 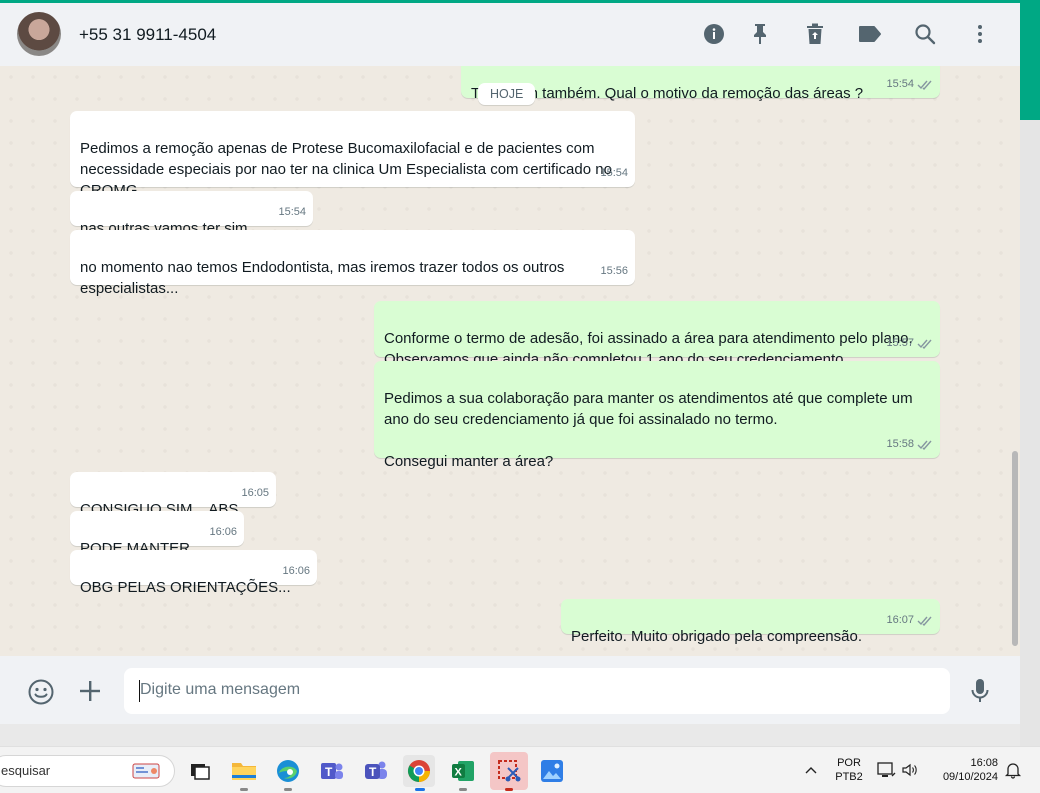 I want to click on clock-date: 09/10/2024, so click(x=970, y=777).